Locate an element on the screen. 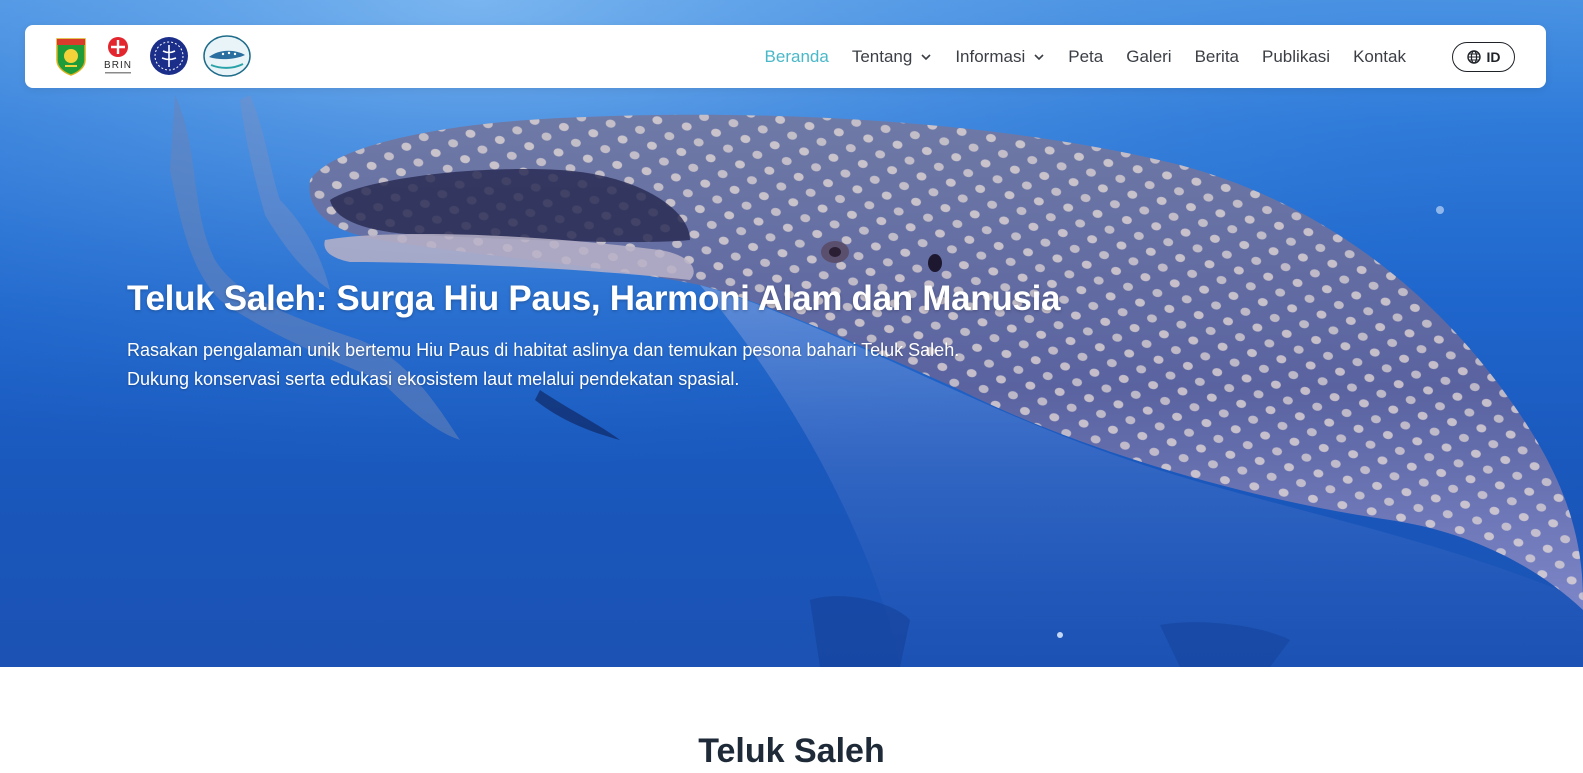 The height and width of the screenshot is (773, 1583). regency-emblem-logo is located at coordinates (71, 56).